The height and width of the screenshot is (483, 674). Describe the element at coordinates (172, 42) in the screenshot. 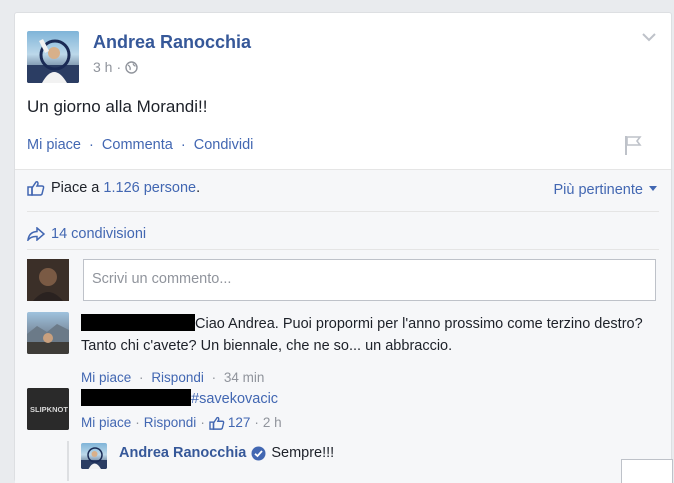

I see `post-author-name: Andrea Ranocchia` at that location.